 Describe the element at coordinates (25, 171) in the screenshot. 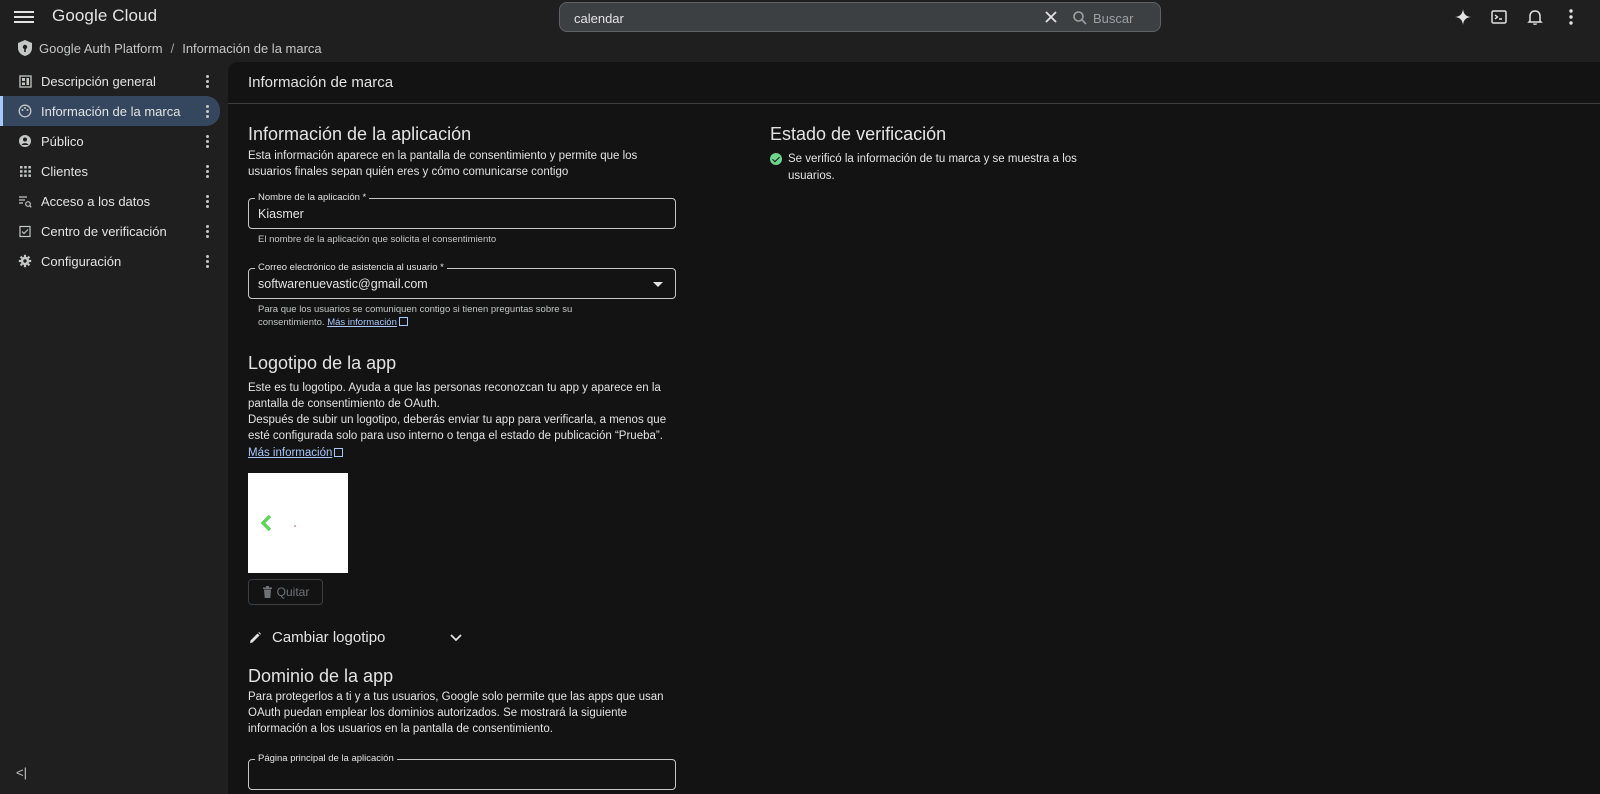

I see `grid-icon` at that location.